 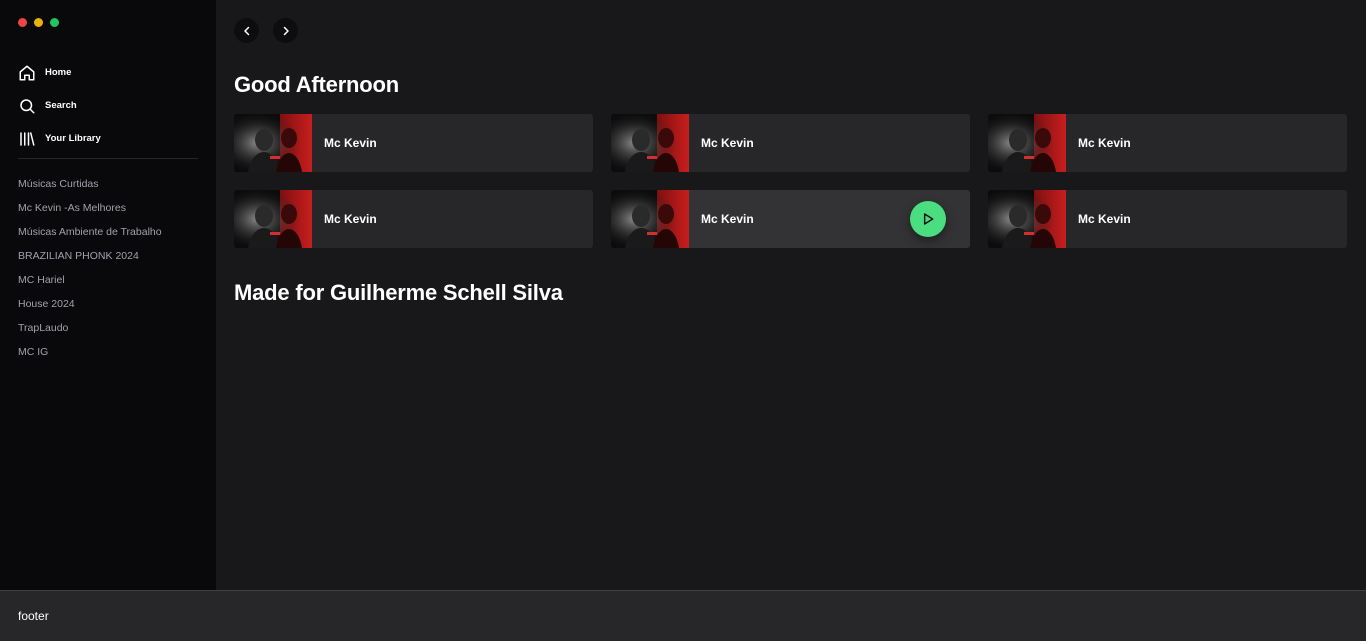 I want to click on library-icon, so click(x=27, y=139).